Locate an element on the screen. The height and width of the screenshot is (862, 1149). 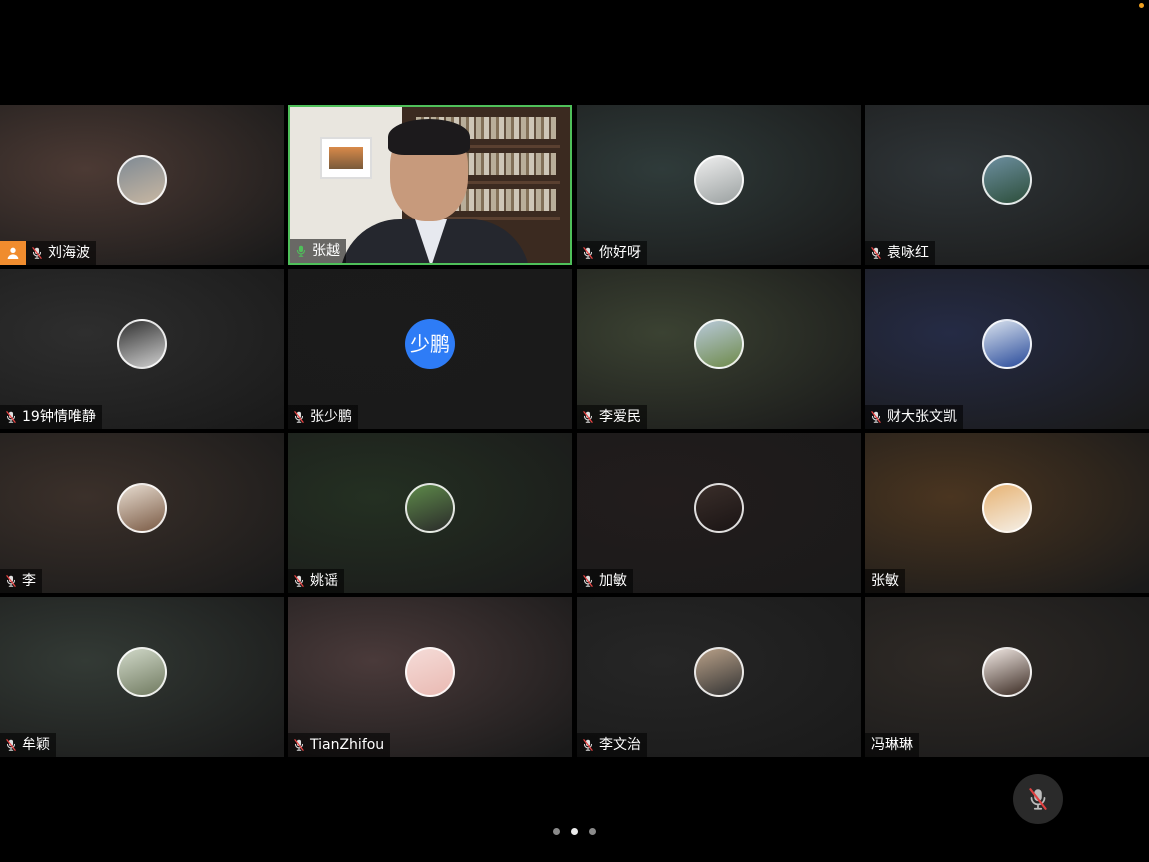
participant-name: 19钟情唯静 is located at coordinates (59, 417).